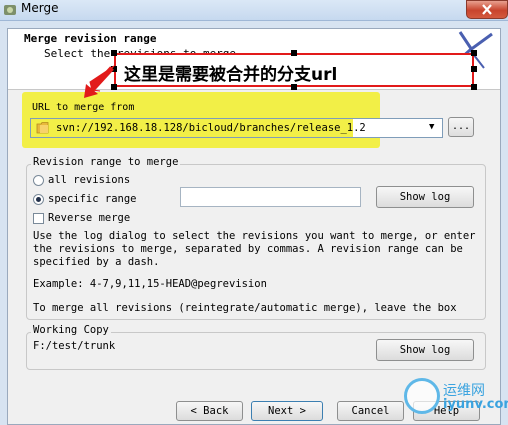 The image size is (508, 425). What do you see at coordinates (89, 218) in the screenshot?
I see `reverse-merge-label: Reverse merge` at bounding box center [89, 218].